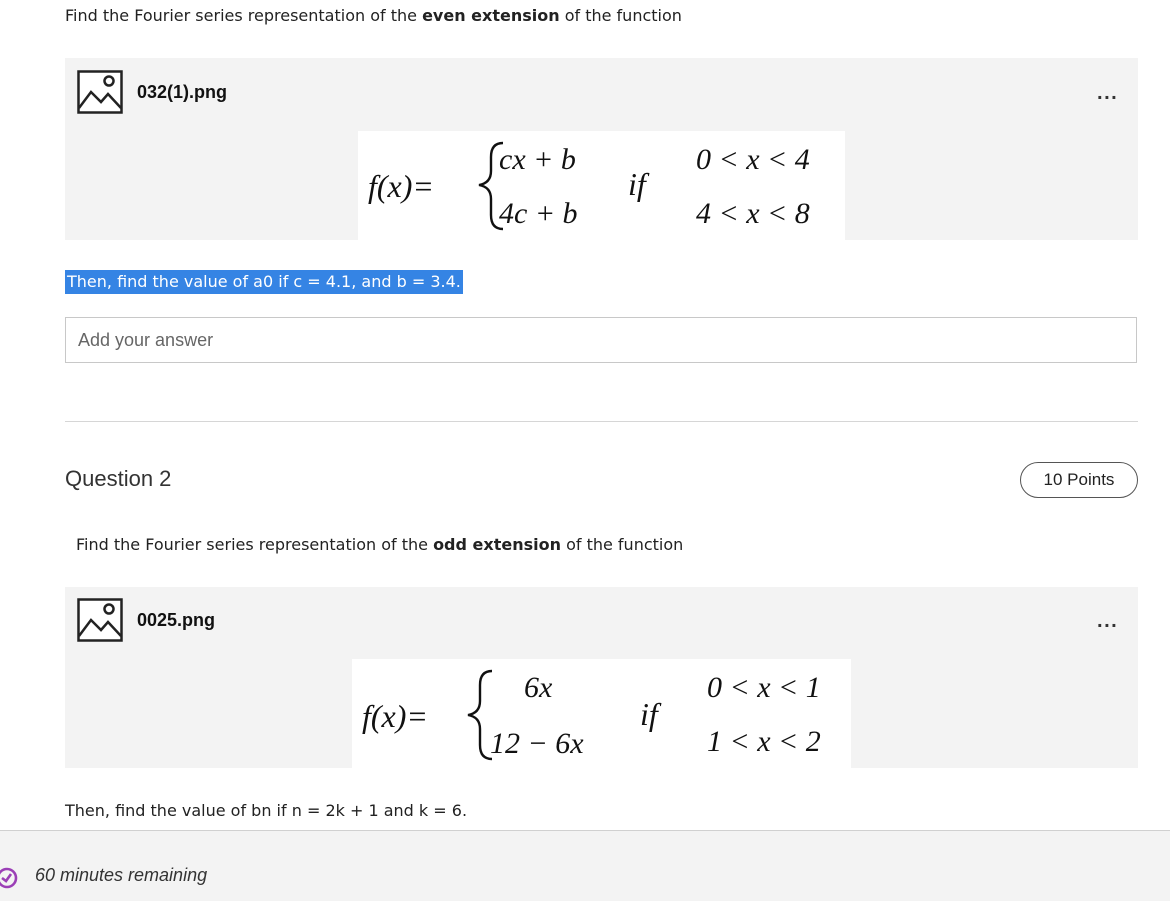 This screenshot has width=1170, height=901. Describe the element at coordinates (537, 743) in the screenshot. I see `case2-expression: 12 − 6x` at that location.